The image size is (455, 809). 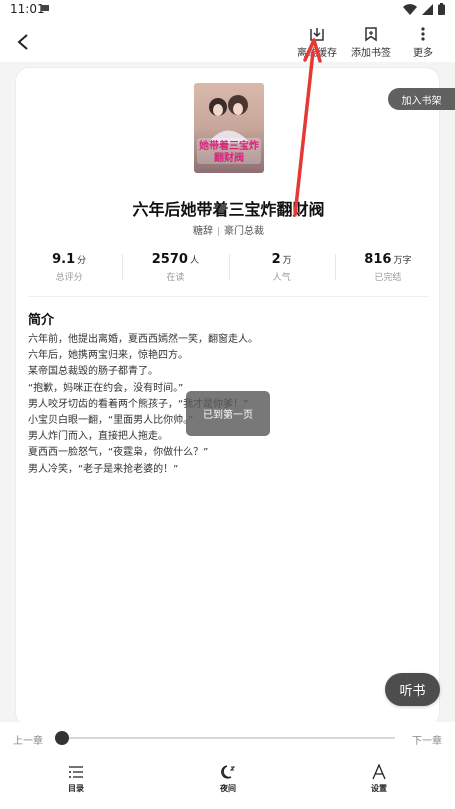 What do you see at coordinates (371, 53) in the screenshot?
I see `add-bookmark-label: 添加书签` at bounding box center [371, 53].